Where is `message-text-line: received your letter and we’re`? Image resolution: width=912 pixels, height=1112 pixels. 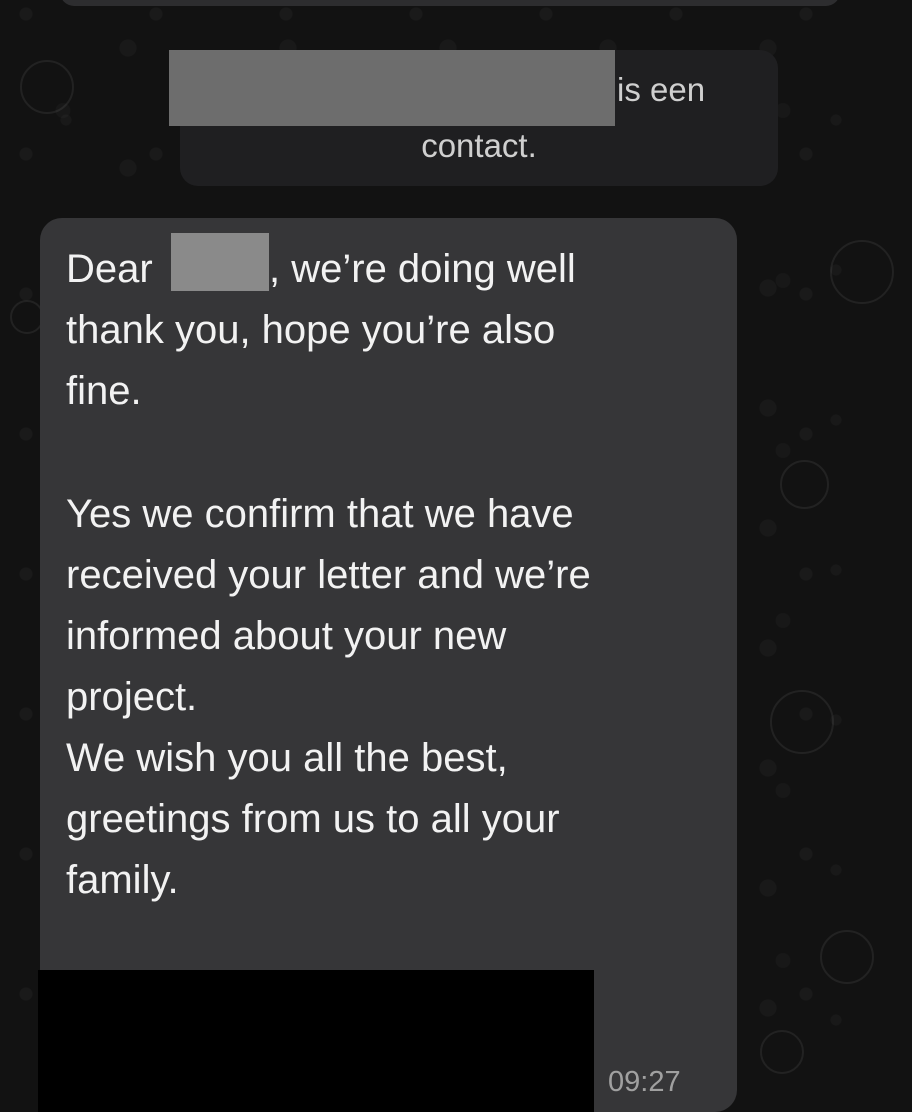 message-text-line: received your letter and we’re is located at coordinates (328, 575).